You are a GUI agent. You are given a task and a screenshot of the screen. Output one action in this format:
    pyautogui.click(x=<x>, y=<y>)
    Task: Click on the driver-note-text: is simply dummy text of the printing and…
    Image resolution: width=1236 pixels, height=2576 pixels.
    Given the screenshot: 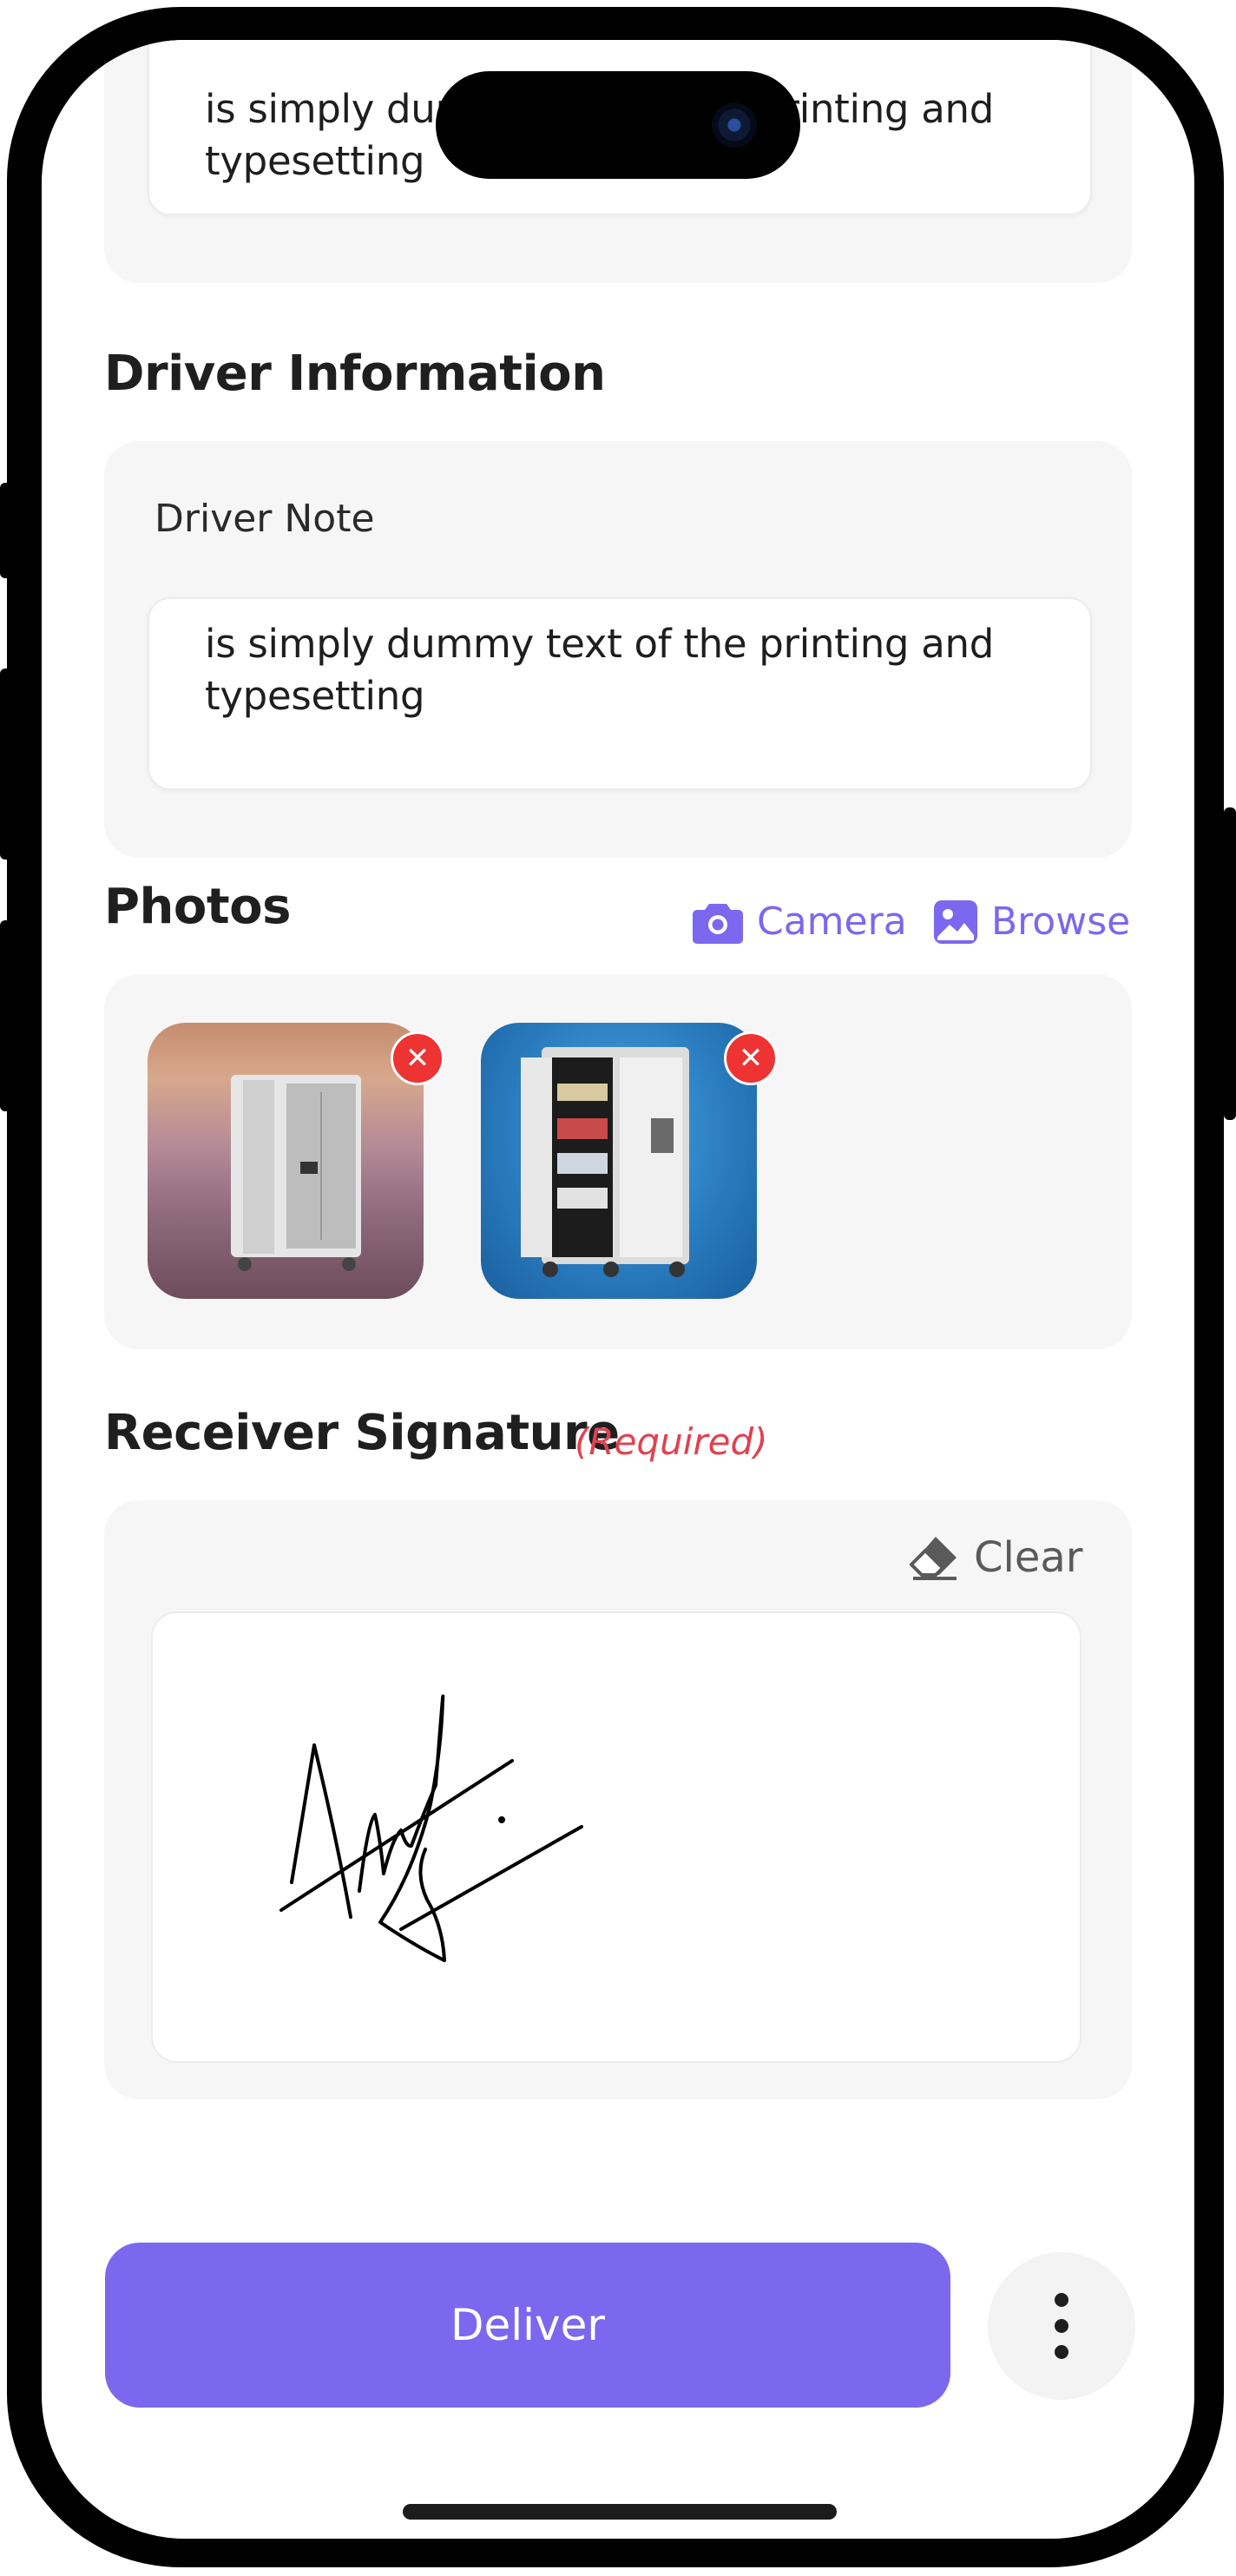 What is the action you would take?
    pyautogui.click(x=599, y=670)
    